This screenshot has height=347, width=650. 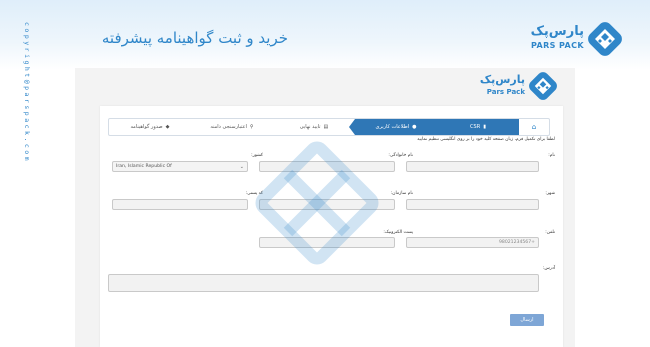 I want to click on step-domain-validation: ⚲ اعتبارسنجی دامنه, so click(x=232, y=127).